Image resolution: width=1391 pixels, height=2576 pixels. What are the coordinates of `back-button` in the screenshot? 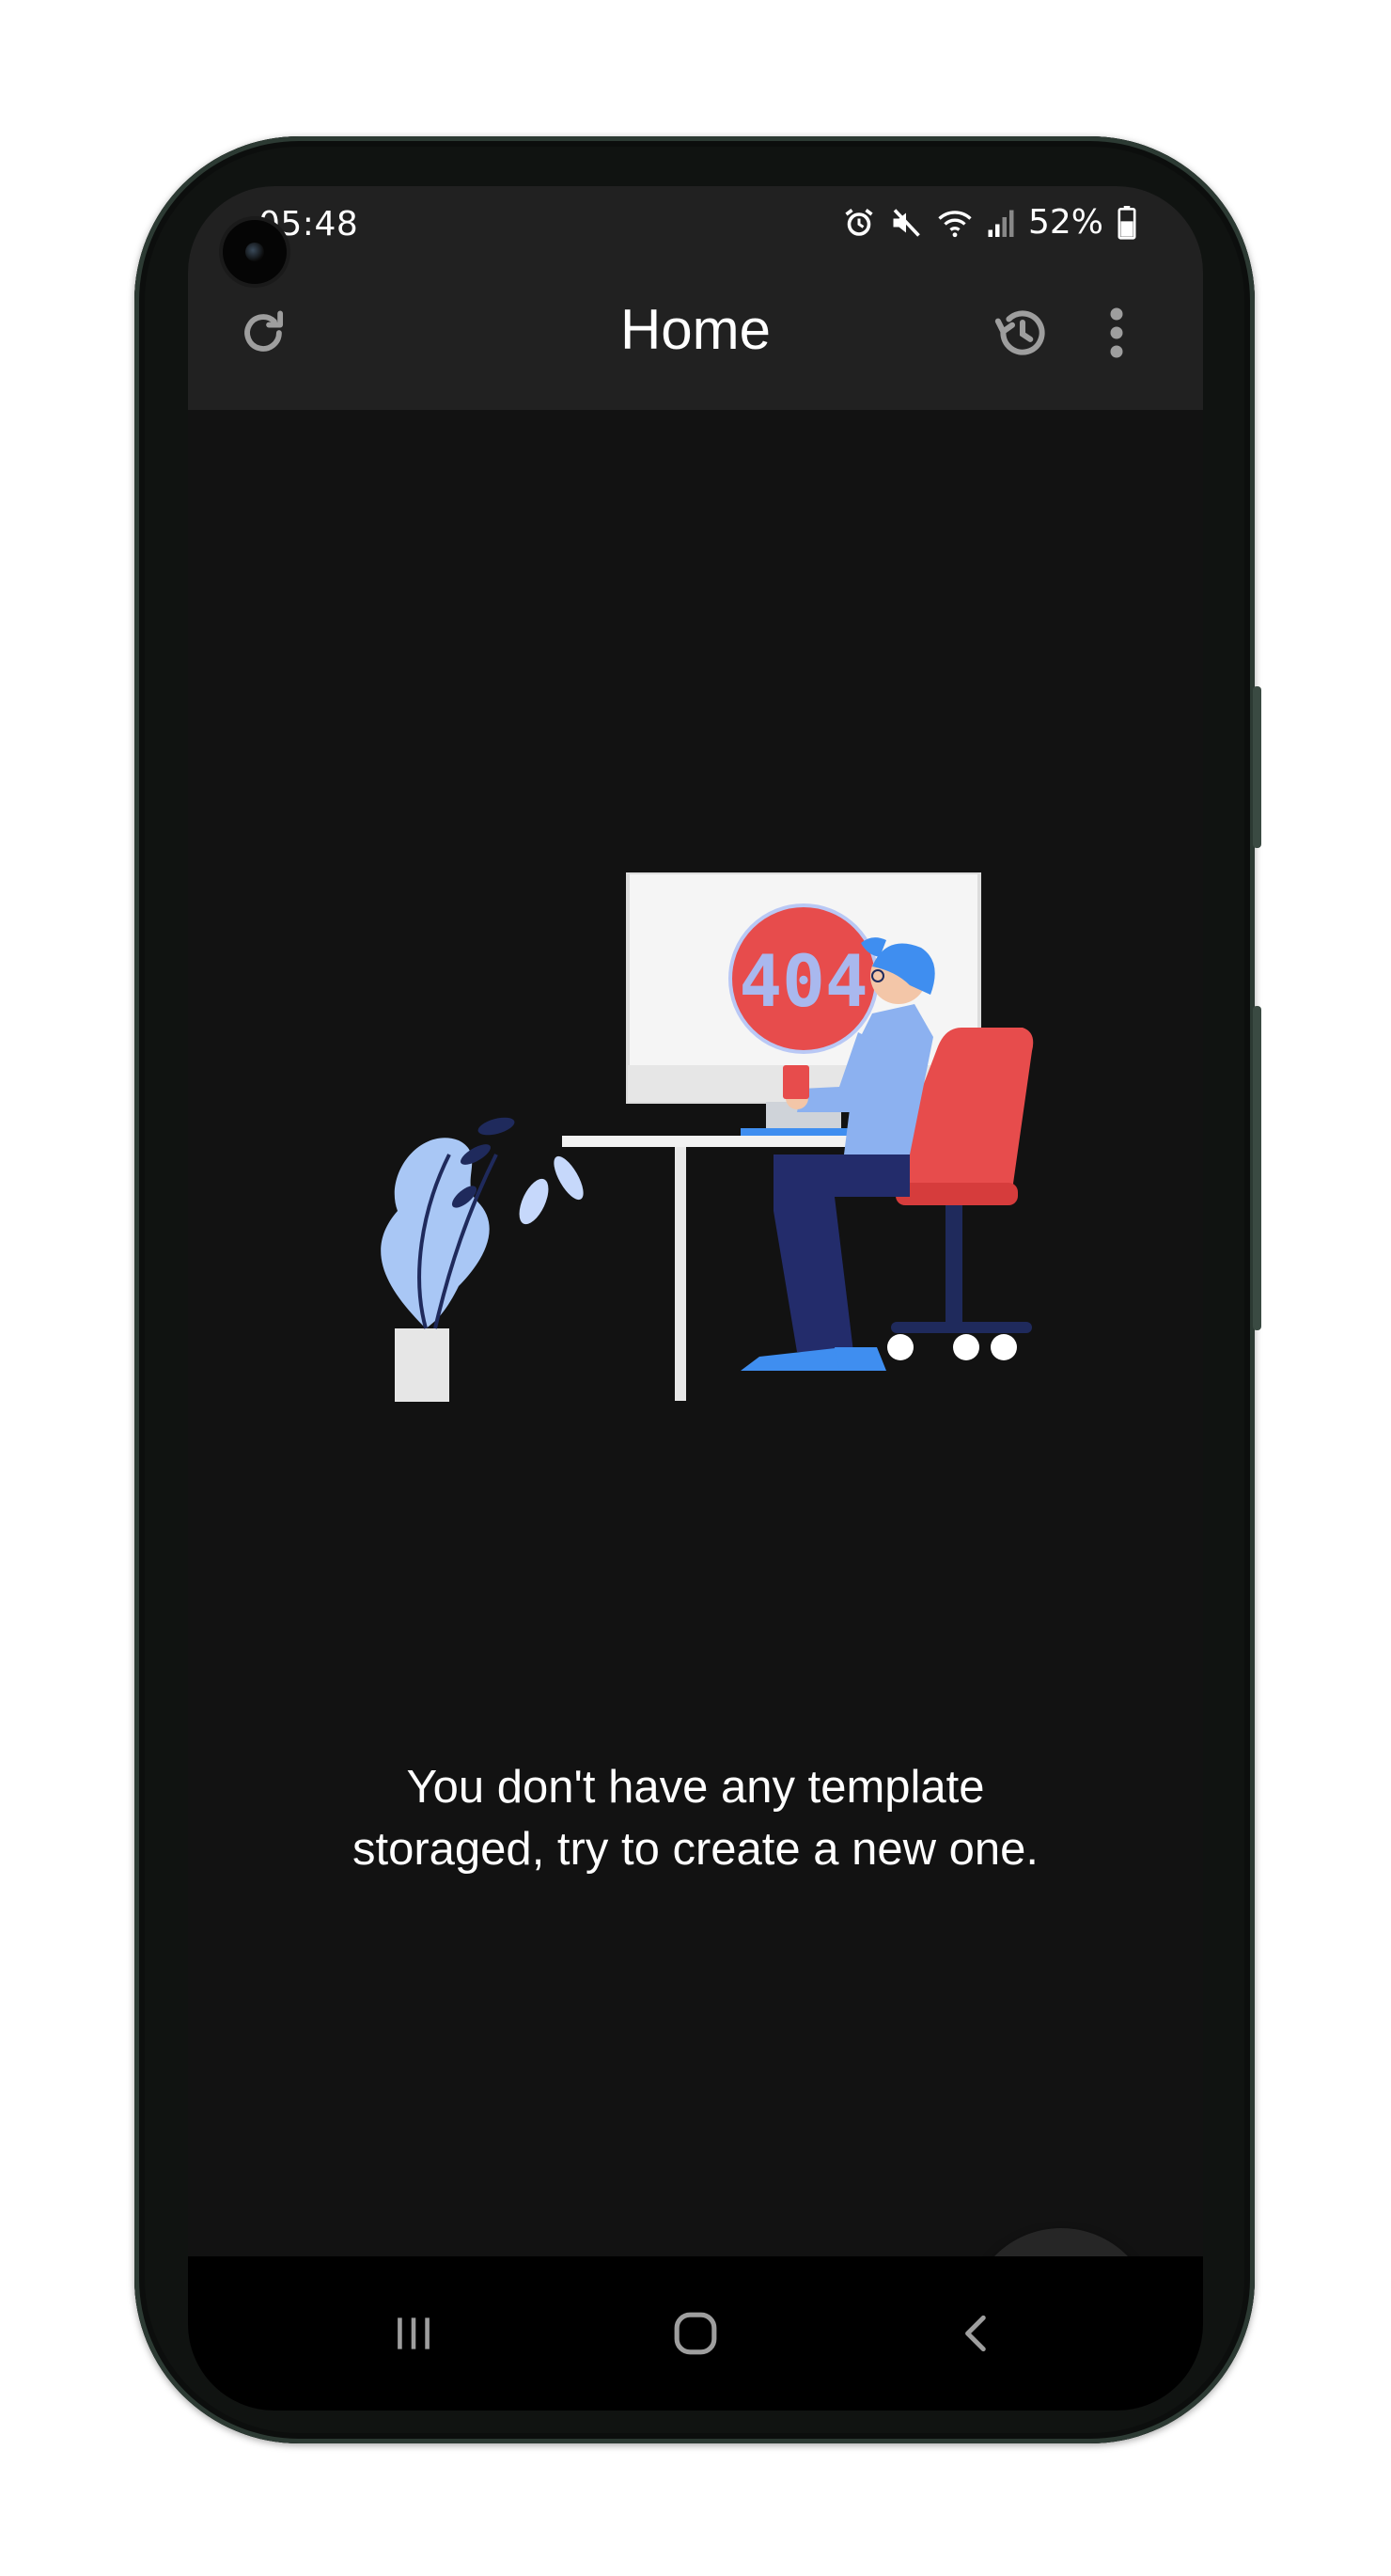 It's located at (977, 2333).